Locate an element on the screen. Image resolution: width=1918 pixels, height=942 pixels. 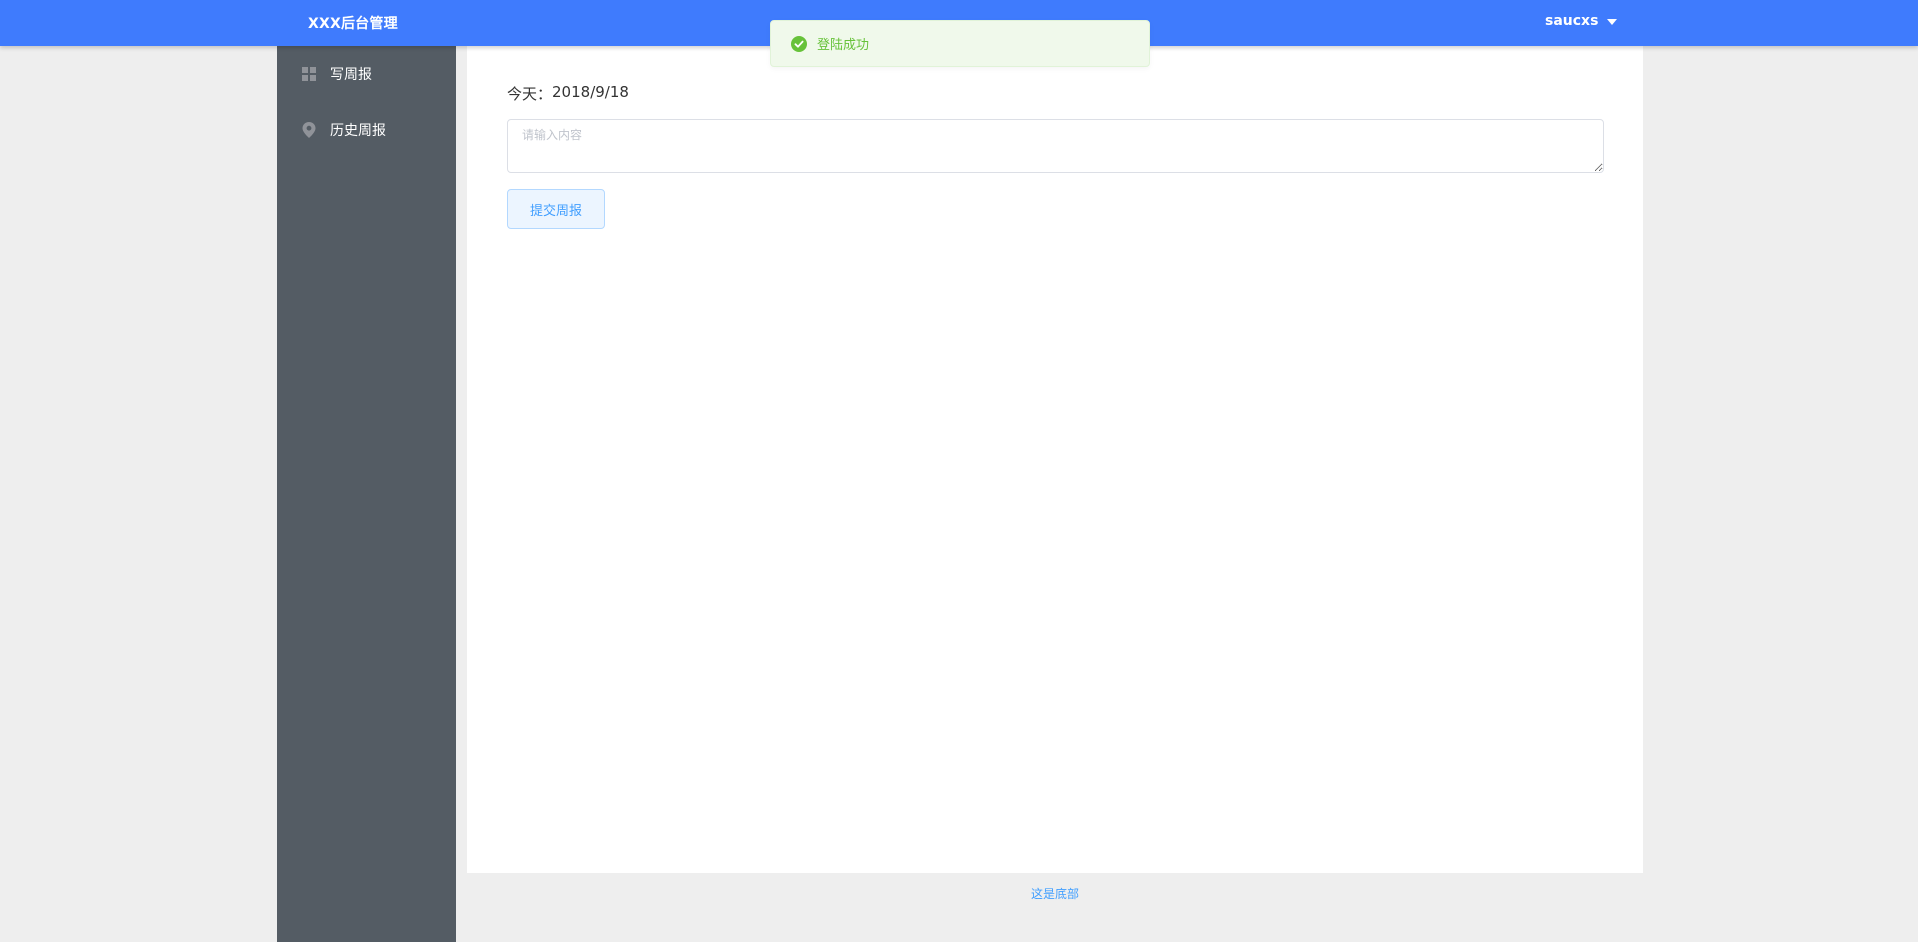
footer: 这是底部 is located at coordinates (1055, 893).